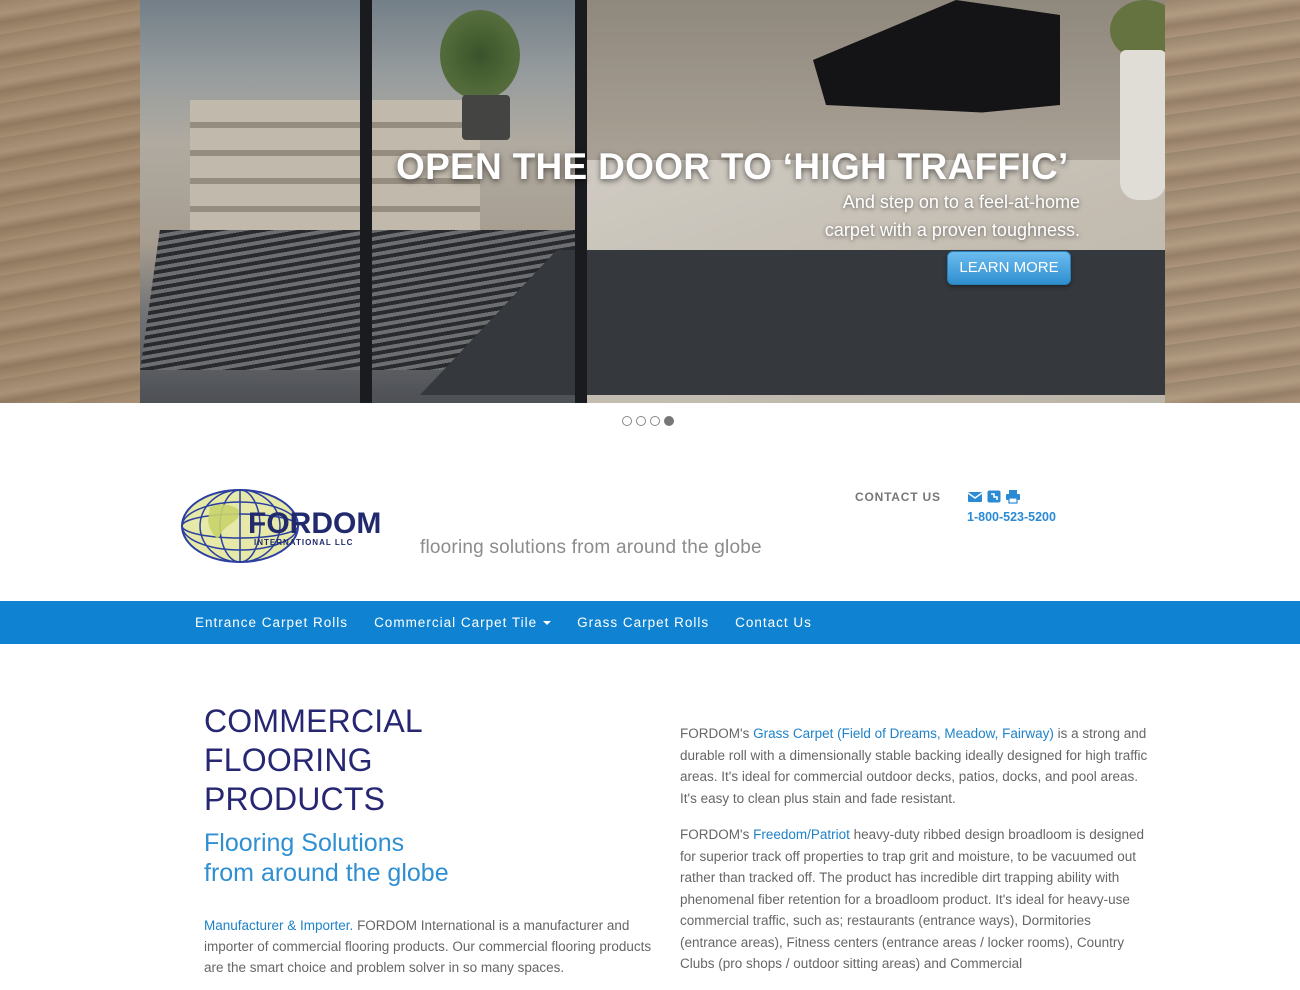  Describe the element at coordinates (313, 721) in the screenshot. I see `page-title-line: COMMERCIAL` at that location.